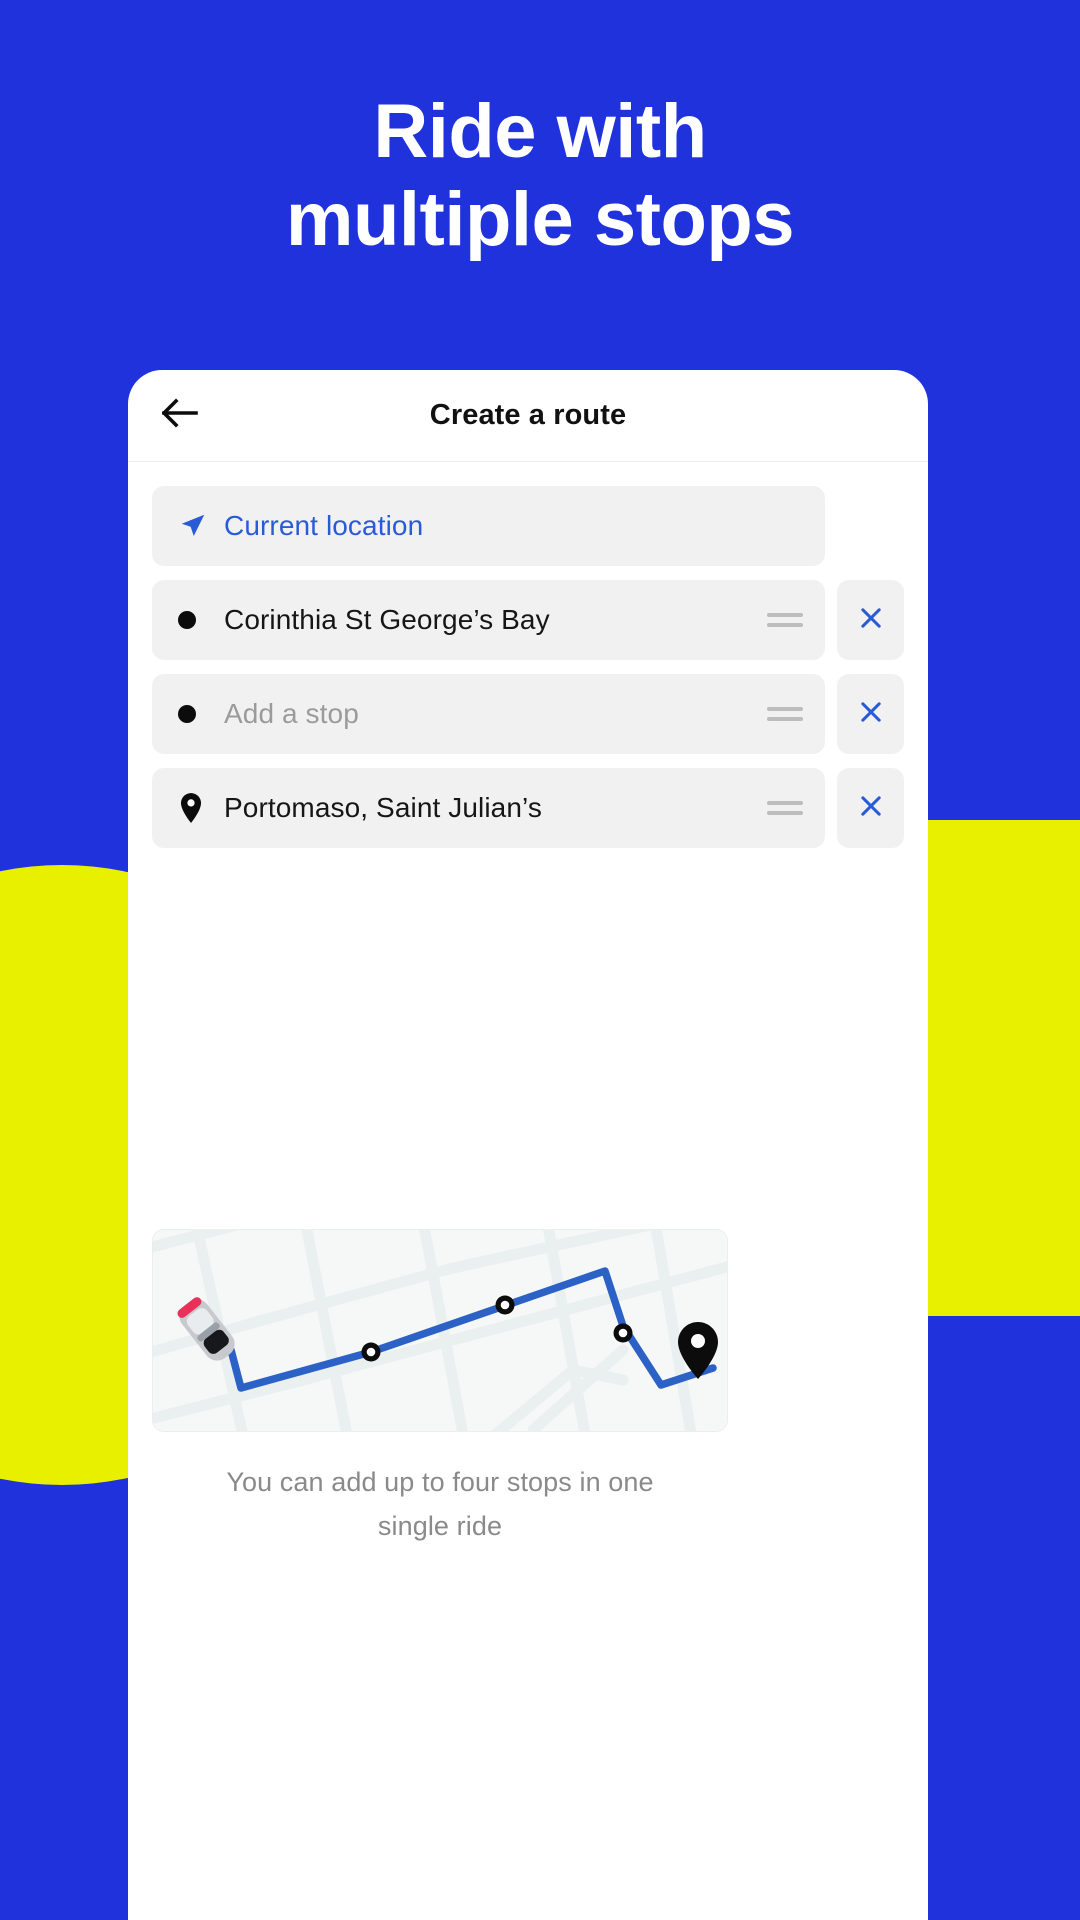  Describe the element at coordinates (324, 525) in the screenshot. I see `stop-text: Current location` at that location.